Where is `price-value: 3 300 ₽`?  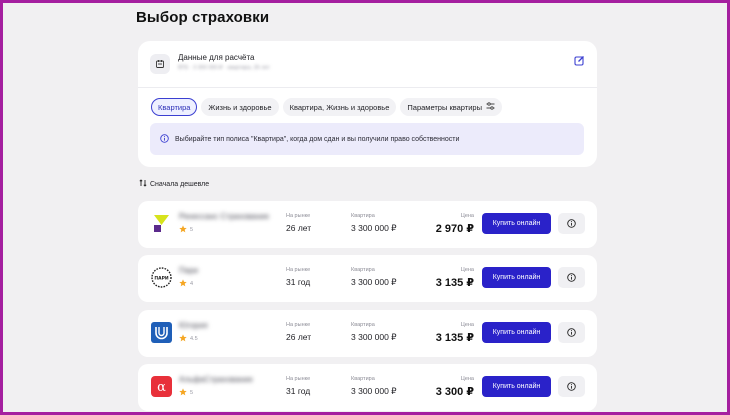
price-value: 3 300 ₽ is located at coordinates (454, 392).